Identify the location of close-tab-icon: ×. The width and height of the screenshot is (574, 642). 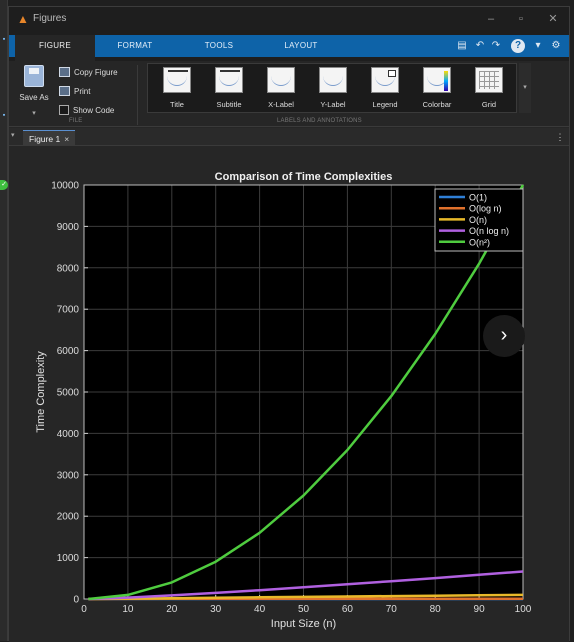
(66, 139).